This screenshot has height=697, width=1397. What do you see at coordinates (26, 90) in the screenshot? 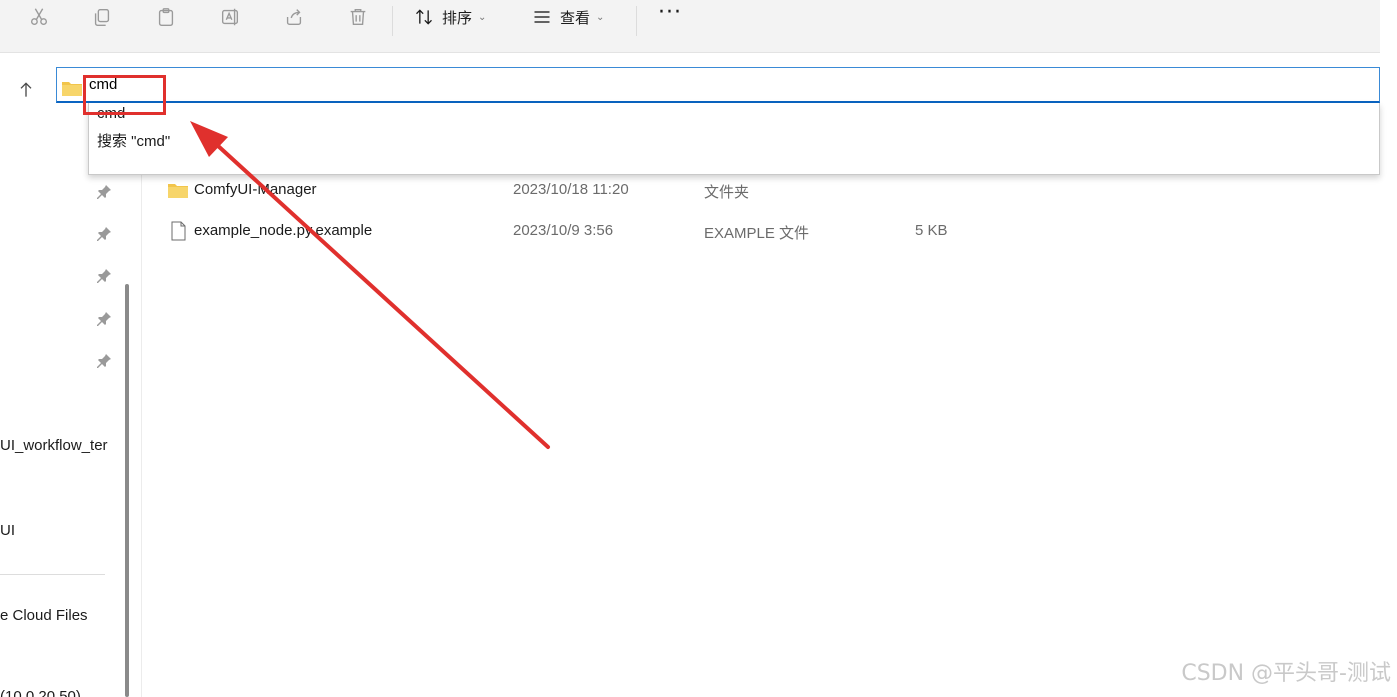
I see `up-arrow-icon` at bounding box center [26, 90].